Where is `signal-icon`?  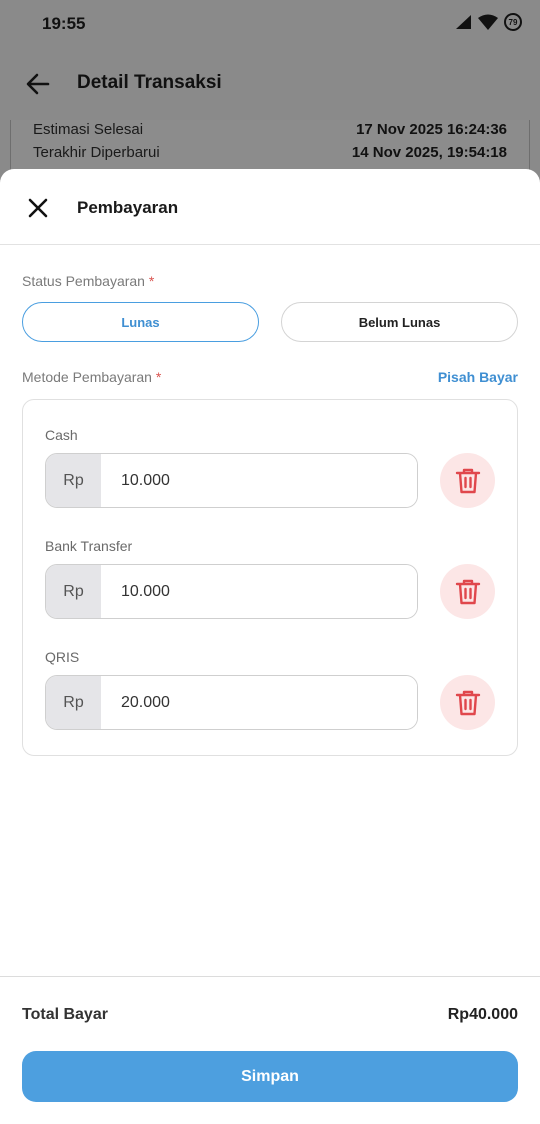 signal-icon is located at coordinates (463, 22).